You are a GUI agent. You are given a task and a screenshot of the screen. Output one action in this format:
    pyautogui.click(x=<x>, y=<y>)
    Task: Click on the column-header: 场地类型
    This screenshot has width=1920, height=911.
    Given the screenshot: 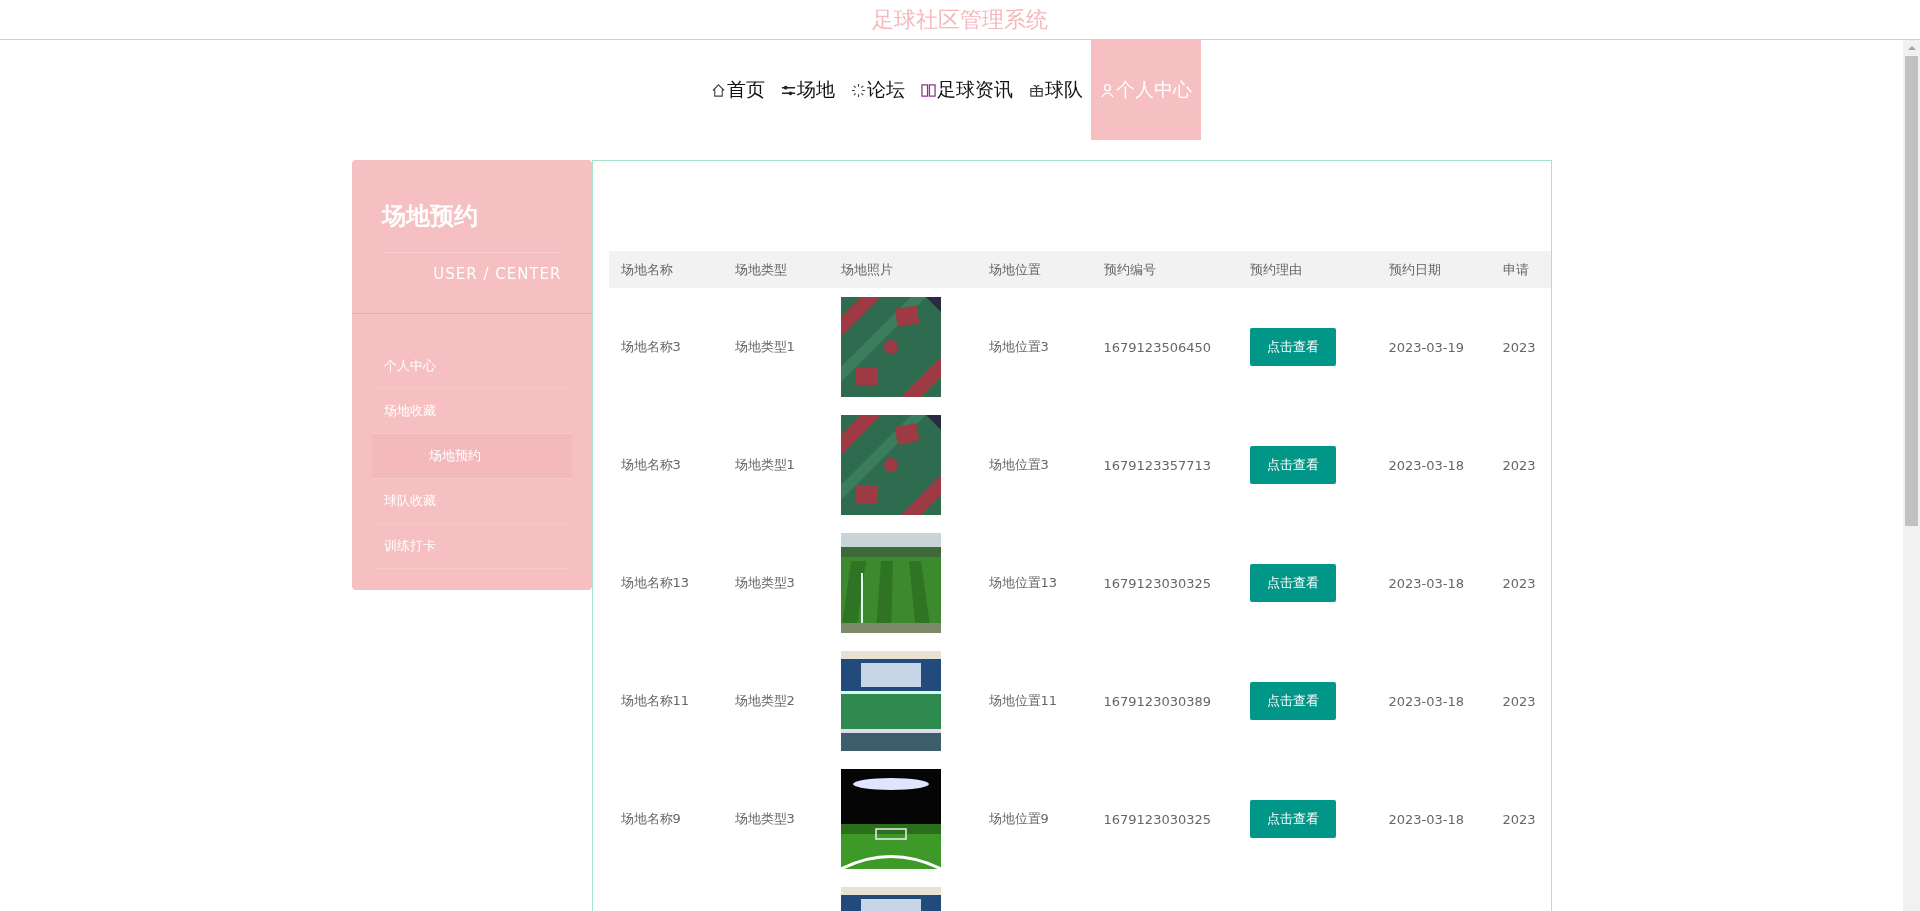 What is the action you would take?
    pyautogui.click(x=760, y=269)
    